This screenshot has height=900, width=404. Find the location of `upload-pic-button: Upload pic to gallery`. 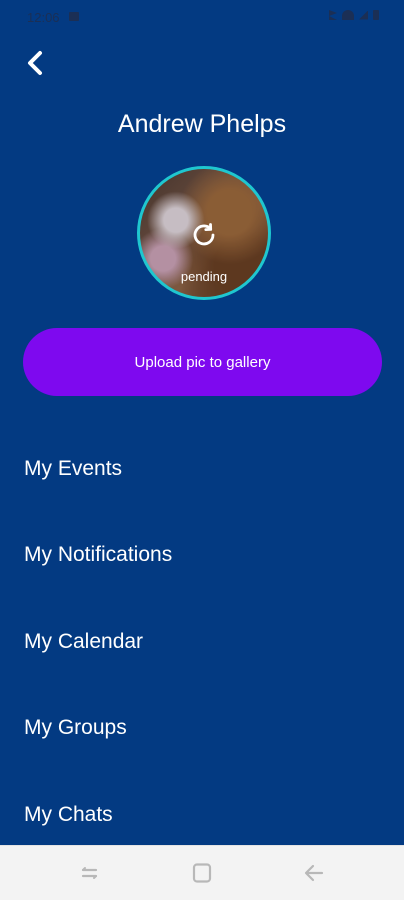

upload-pic-button: Upload pic to gallery is located at coordinates (202, 362).